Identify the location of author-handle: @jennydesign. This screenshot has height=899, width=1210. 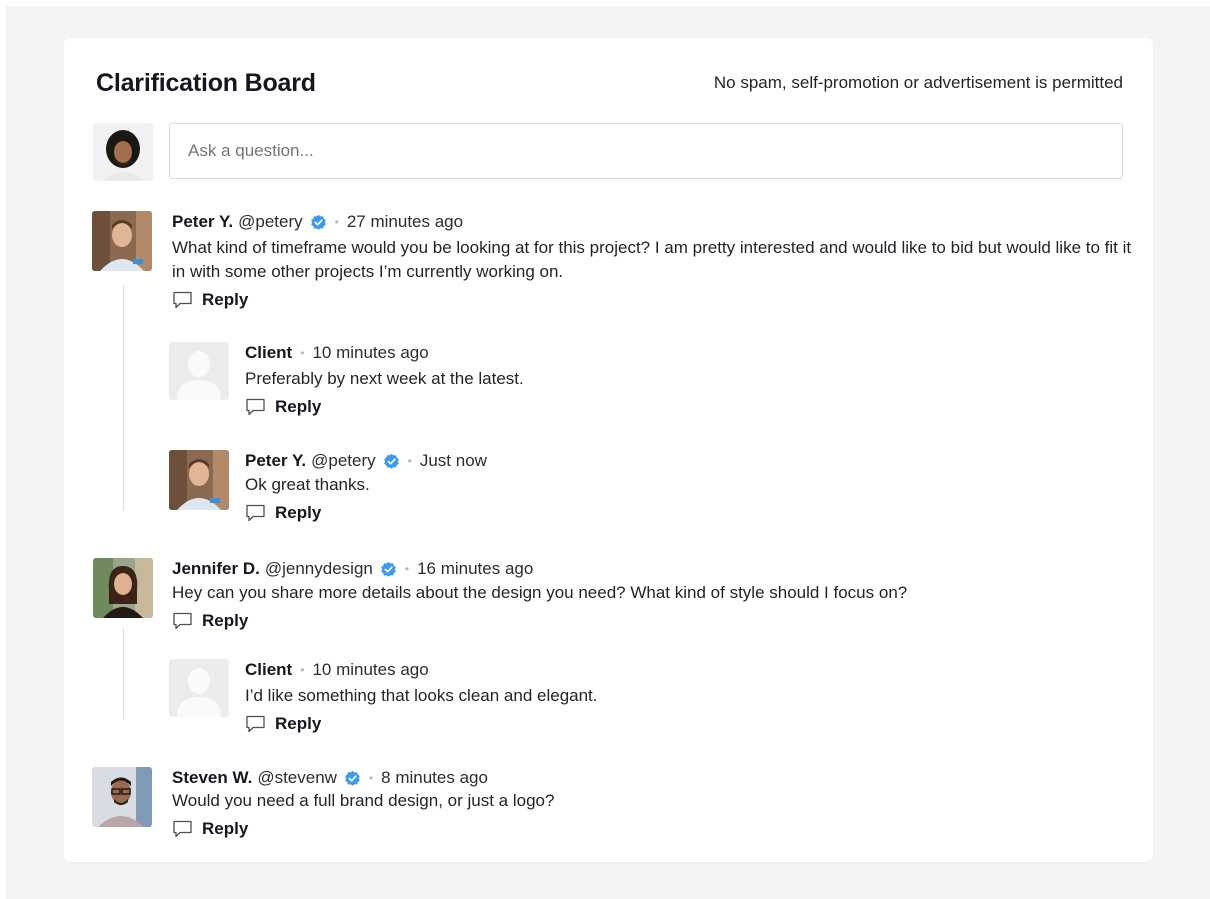
(319, 569).